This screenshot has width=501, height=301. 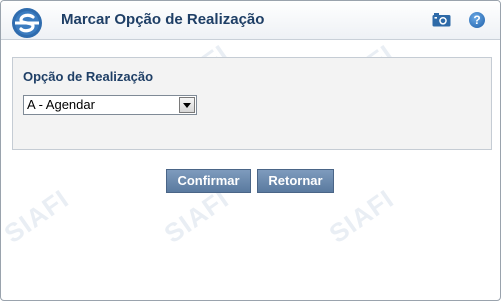 What do you see at coordinates (187, 105) in the screenshot?
I see `chevron-down-icon` at bounding box center [187, 105].